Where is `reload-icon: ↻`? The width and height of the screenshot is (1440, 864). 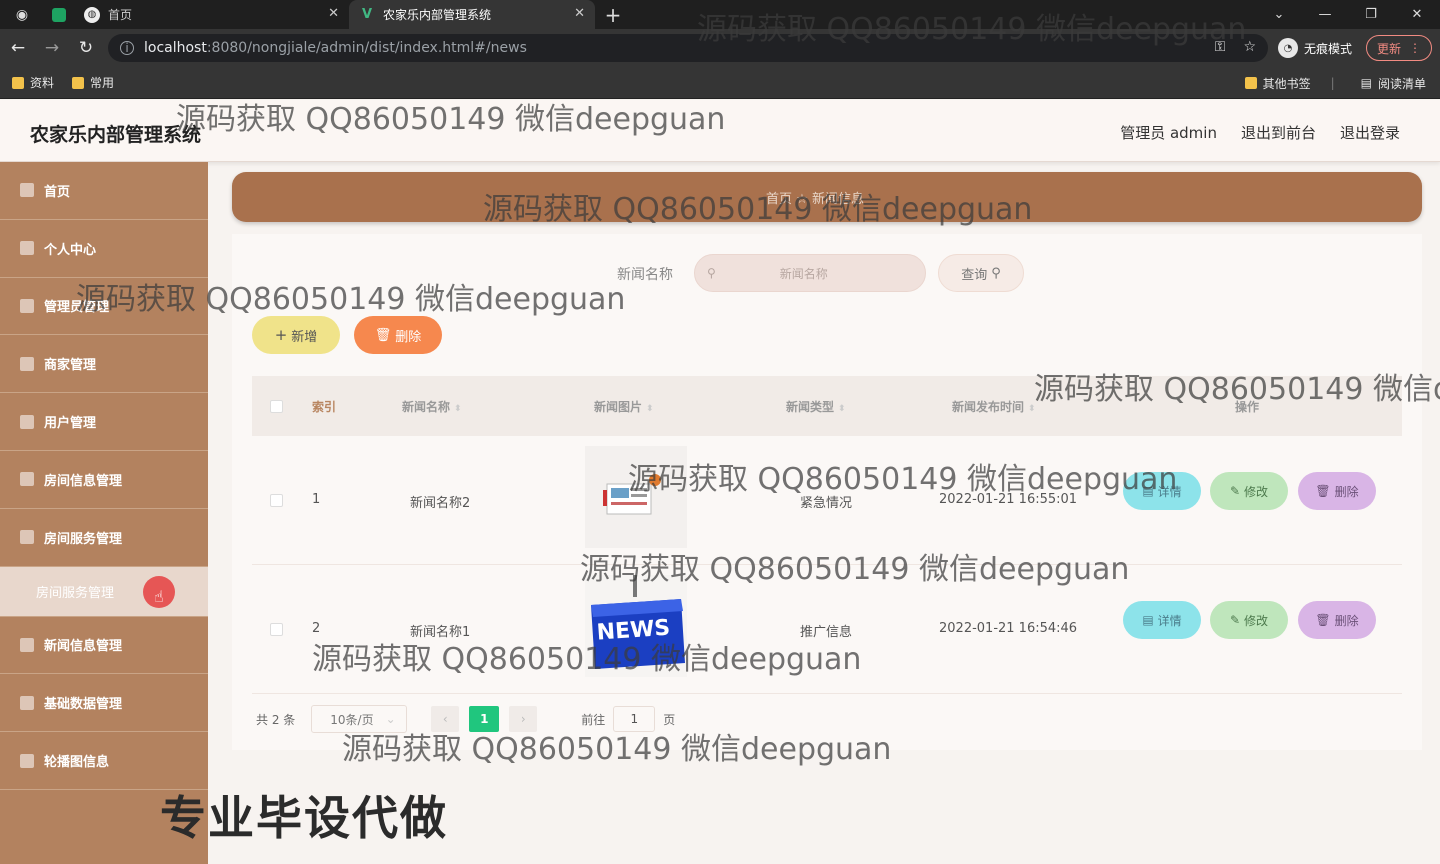 reload-icon: ↻ is located at coordinates (86, 48).